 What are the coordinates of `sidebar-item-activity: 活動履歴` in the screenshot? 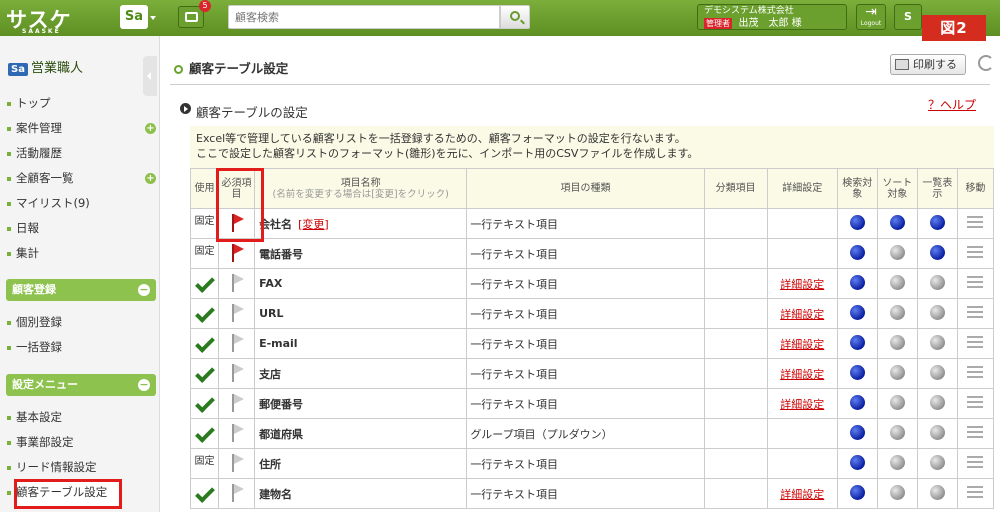 It's located at (81, 153).